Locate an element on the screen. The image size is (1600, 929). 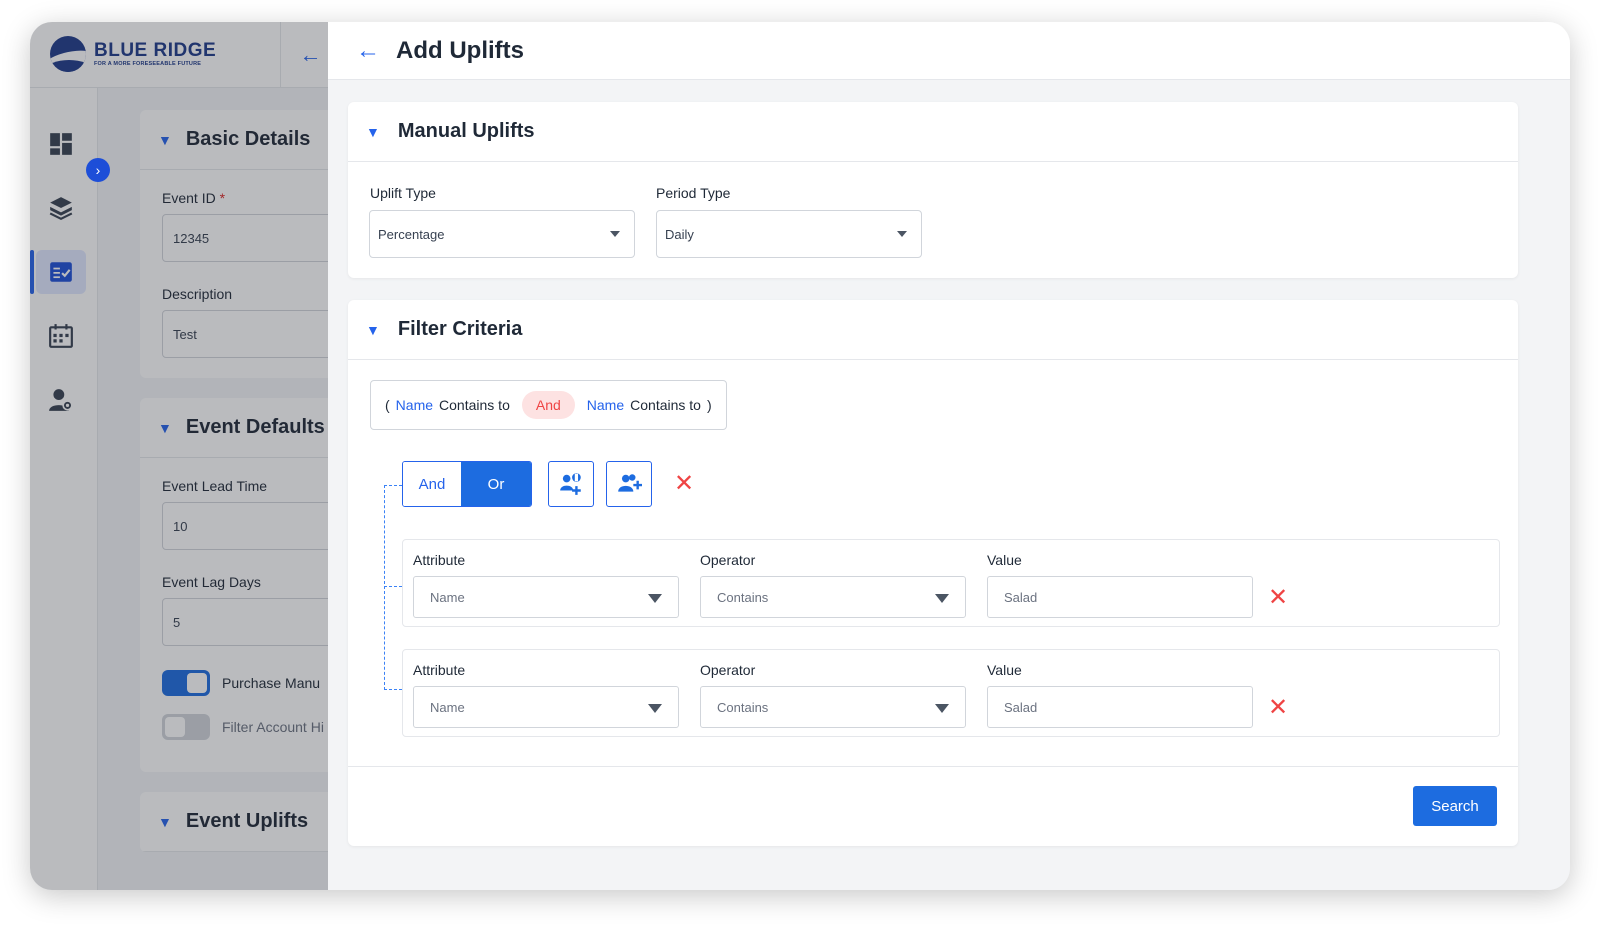
close-paren: ) is located at coordinates (709, 405).